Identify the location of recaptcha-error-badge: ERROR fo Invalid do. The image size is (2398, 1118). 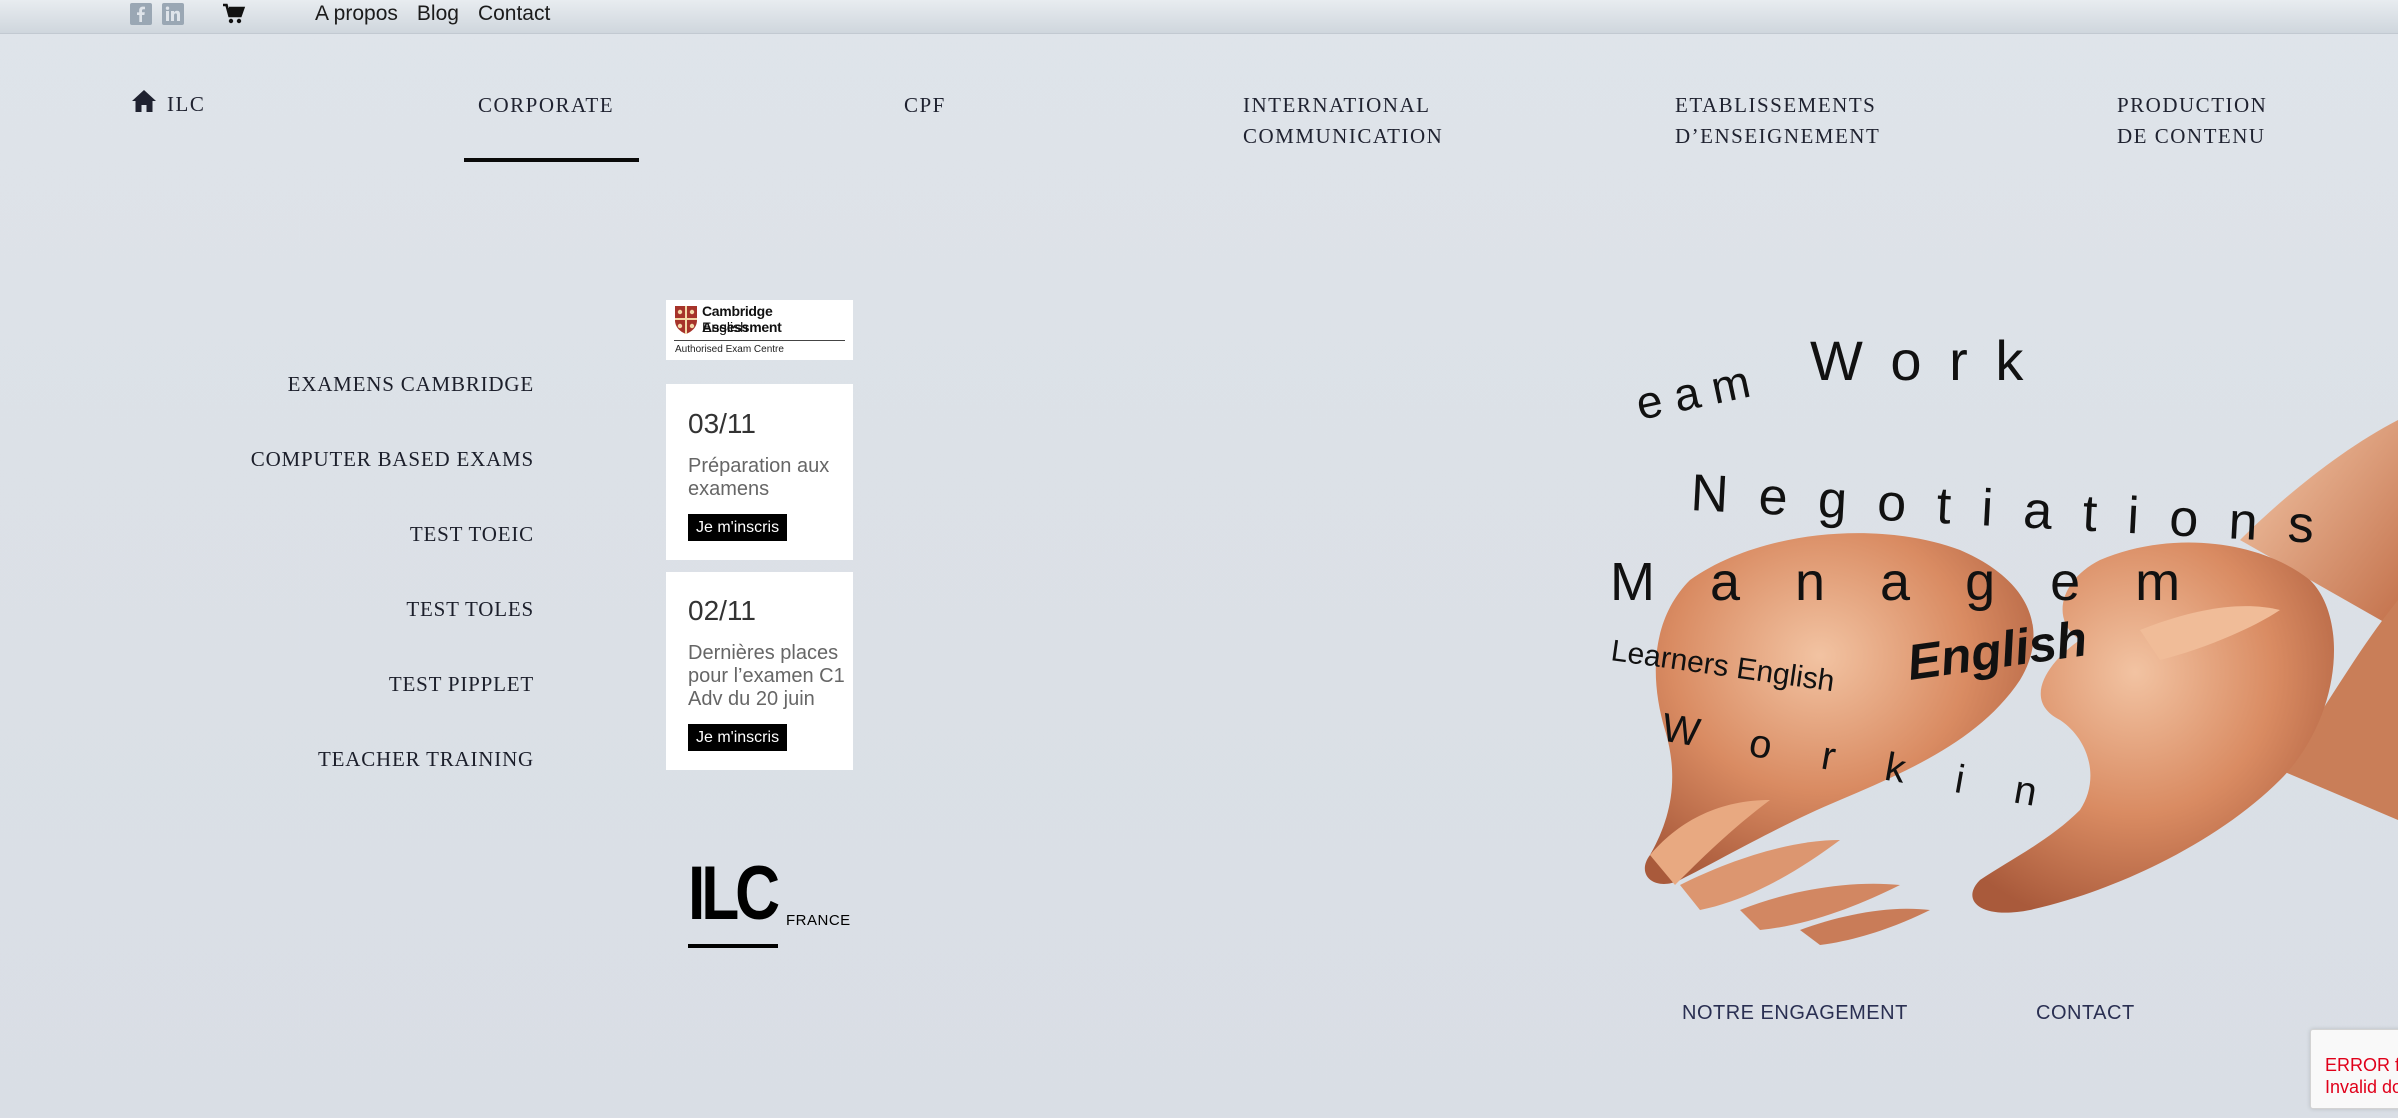
(2354, 1069).